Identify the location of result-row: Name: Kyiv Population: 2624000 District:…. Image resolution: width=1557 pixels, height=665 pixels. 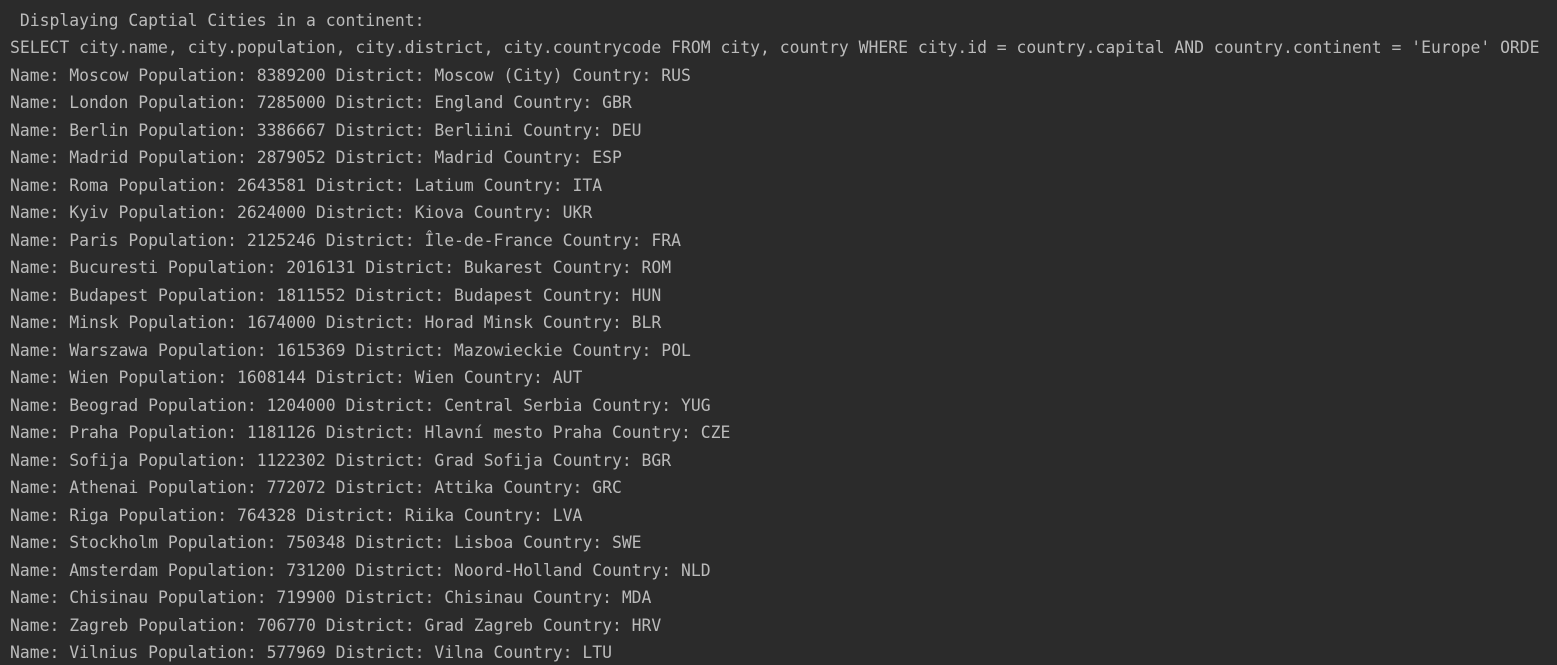
(301, 212).